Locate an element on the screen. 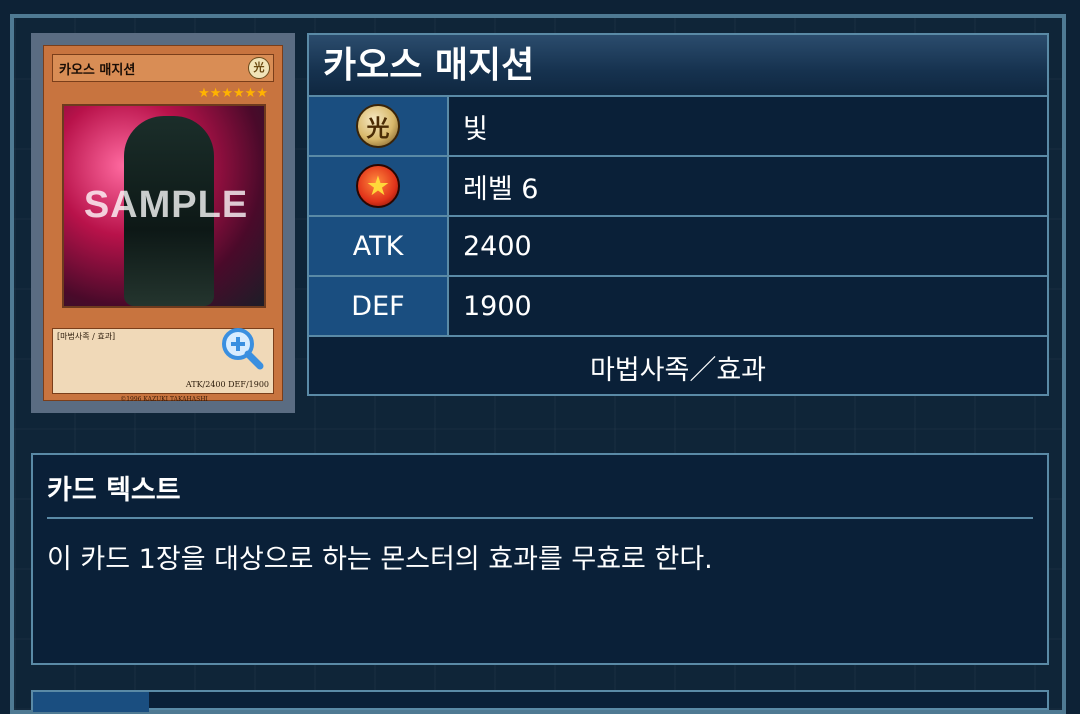 This screenshot has height=714, width=1080. def-row: DEF 1900 is located at coordinates (678, 307).